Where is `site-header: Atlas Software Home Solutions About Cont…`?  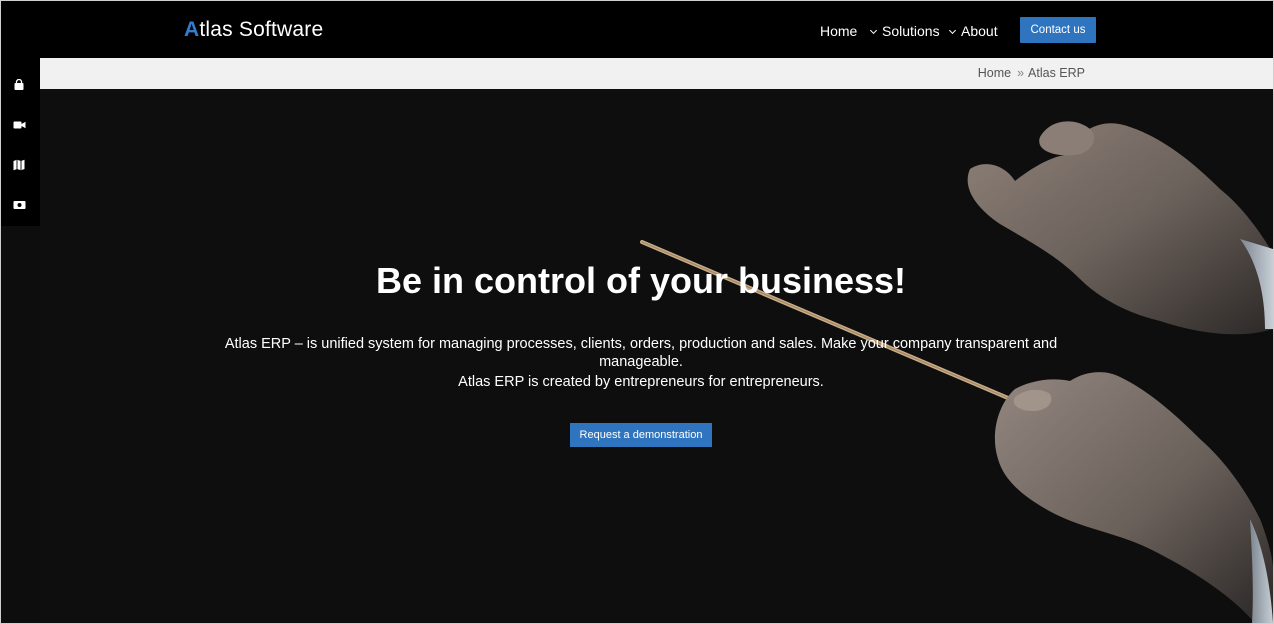 site-header: Atlas Software Home Solutions About Cont… is located at coordinates (637, 29).